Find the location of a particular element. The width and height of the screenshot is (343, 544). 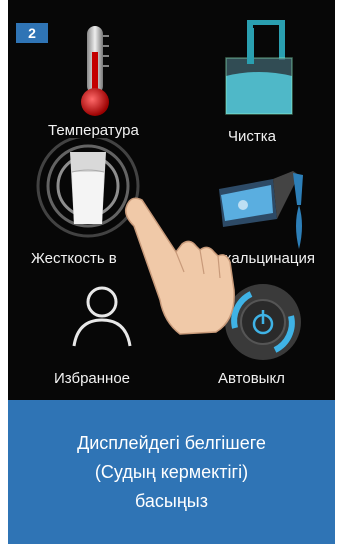

menu-label-temperature: Температура is located at coordinates (93, 130).